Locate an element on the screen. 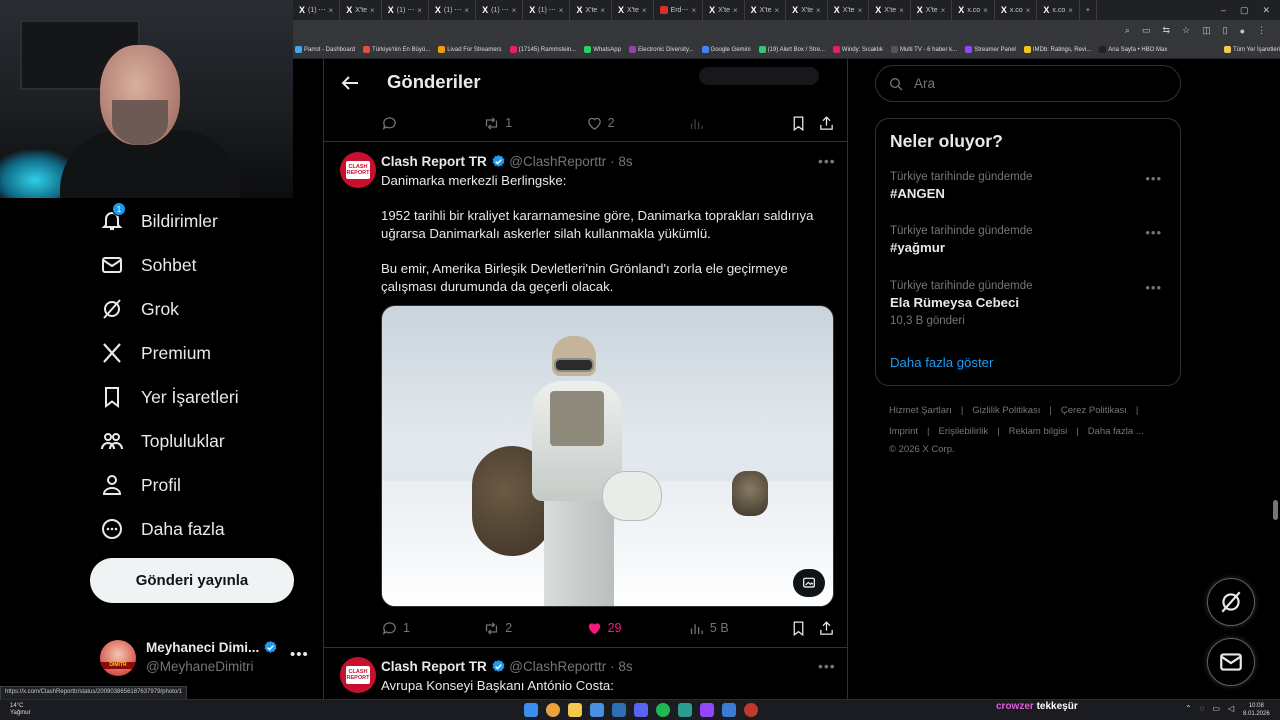 This screenshot has width=1280, height=720. star-icon: ☆ is located at coordinates (1186, 30).